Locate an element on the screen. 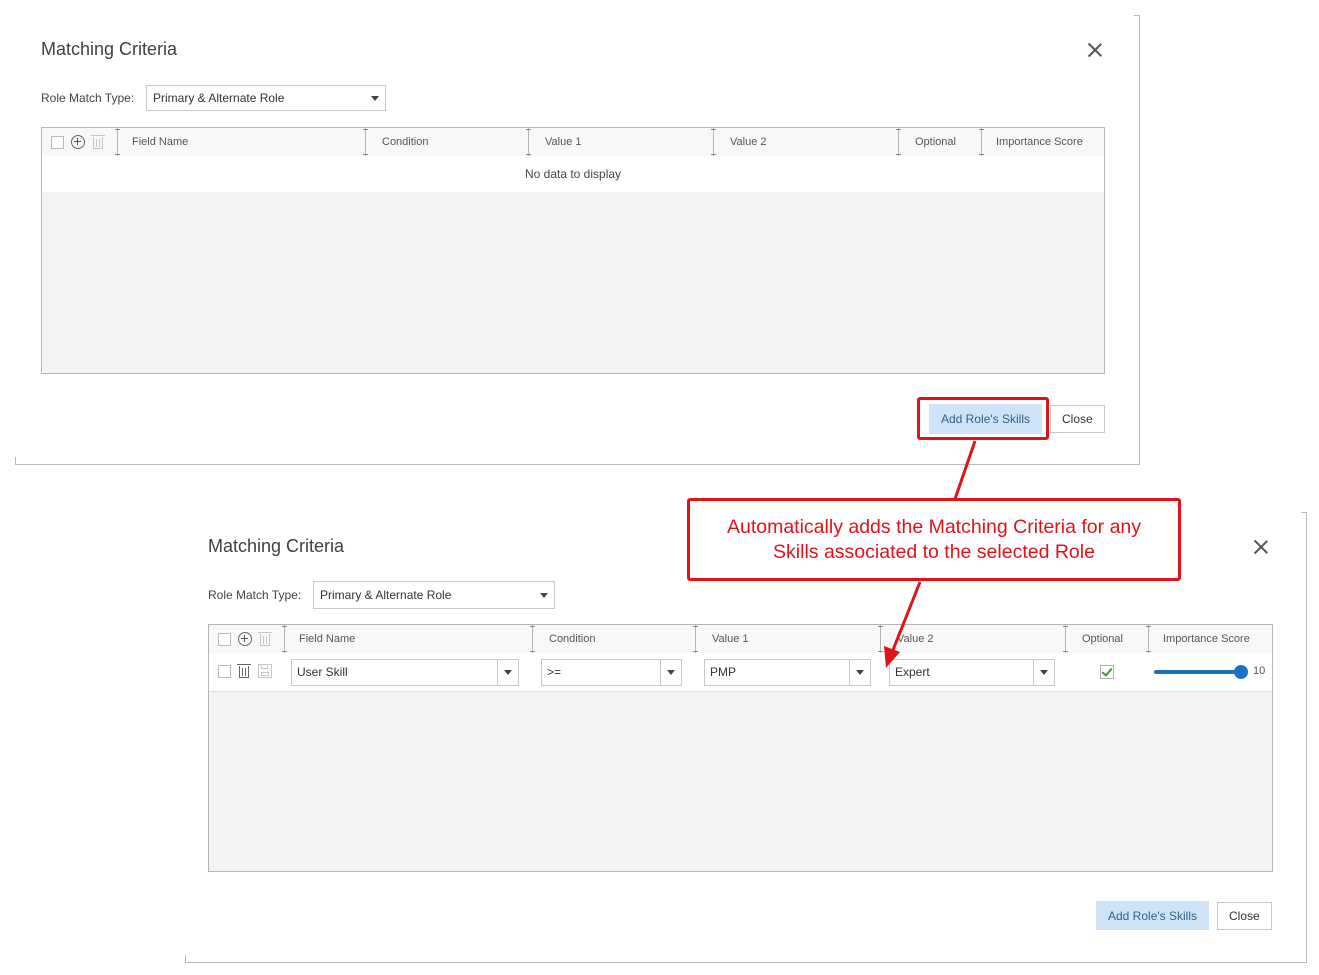  condition-value: >= is located at coordinates (554, 672).